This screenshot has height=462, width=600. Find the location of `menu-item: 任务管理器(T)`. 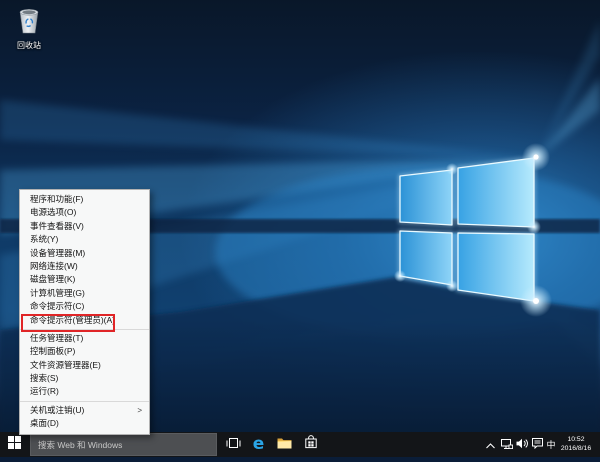

menu-item: 任务管理器(T) is located at coordinates (84, 338).